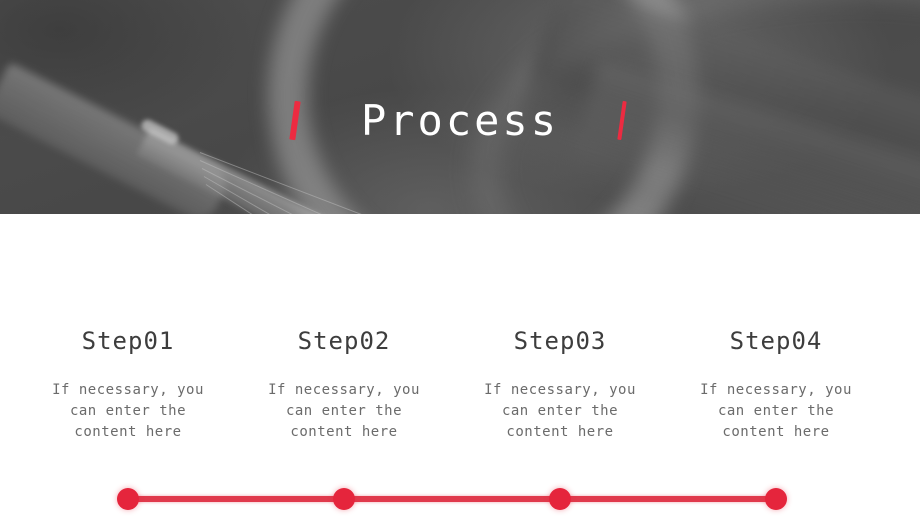  Describe the element at coordinates (128, 341) in the screenshot. I see `step-title-1: Step01` at that location.